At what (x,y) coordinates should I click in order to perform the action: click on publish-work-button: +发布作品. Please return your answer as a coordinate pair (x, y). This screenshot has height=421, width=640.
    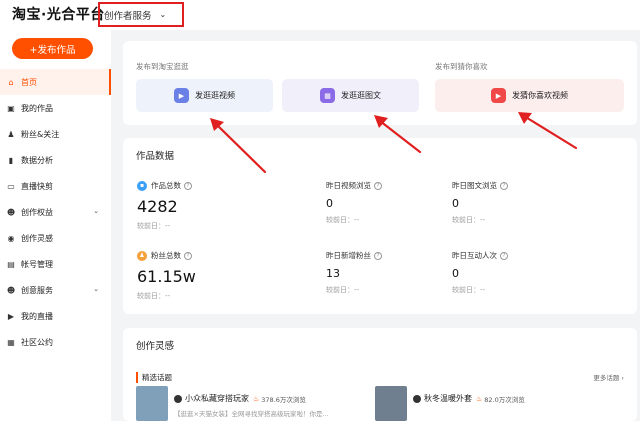
    Looking at the image, I should click on (52, 48).